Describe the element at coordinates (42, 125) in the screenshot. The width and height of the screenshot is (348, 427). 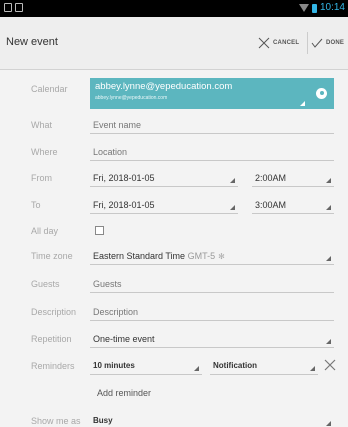
I see `what-label: What` at that location.